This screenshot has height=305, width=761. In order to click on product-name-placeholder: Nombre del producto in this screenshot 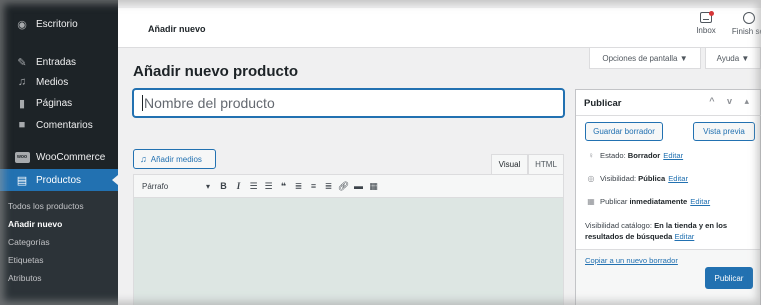, I will do `click(209, 103)`.